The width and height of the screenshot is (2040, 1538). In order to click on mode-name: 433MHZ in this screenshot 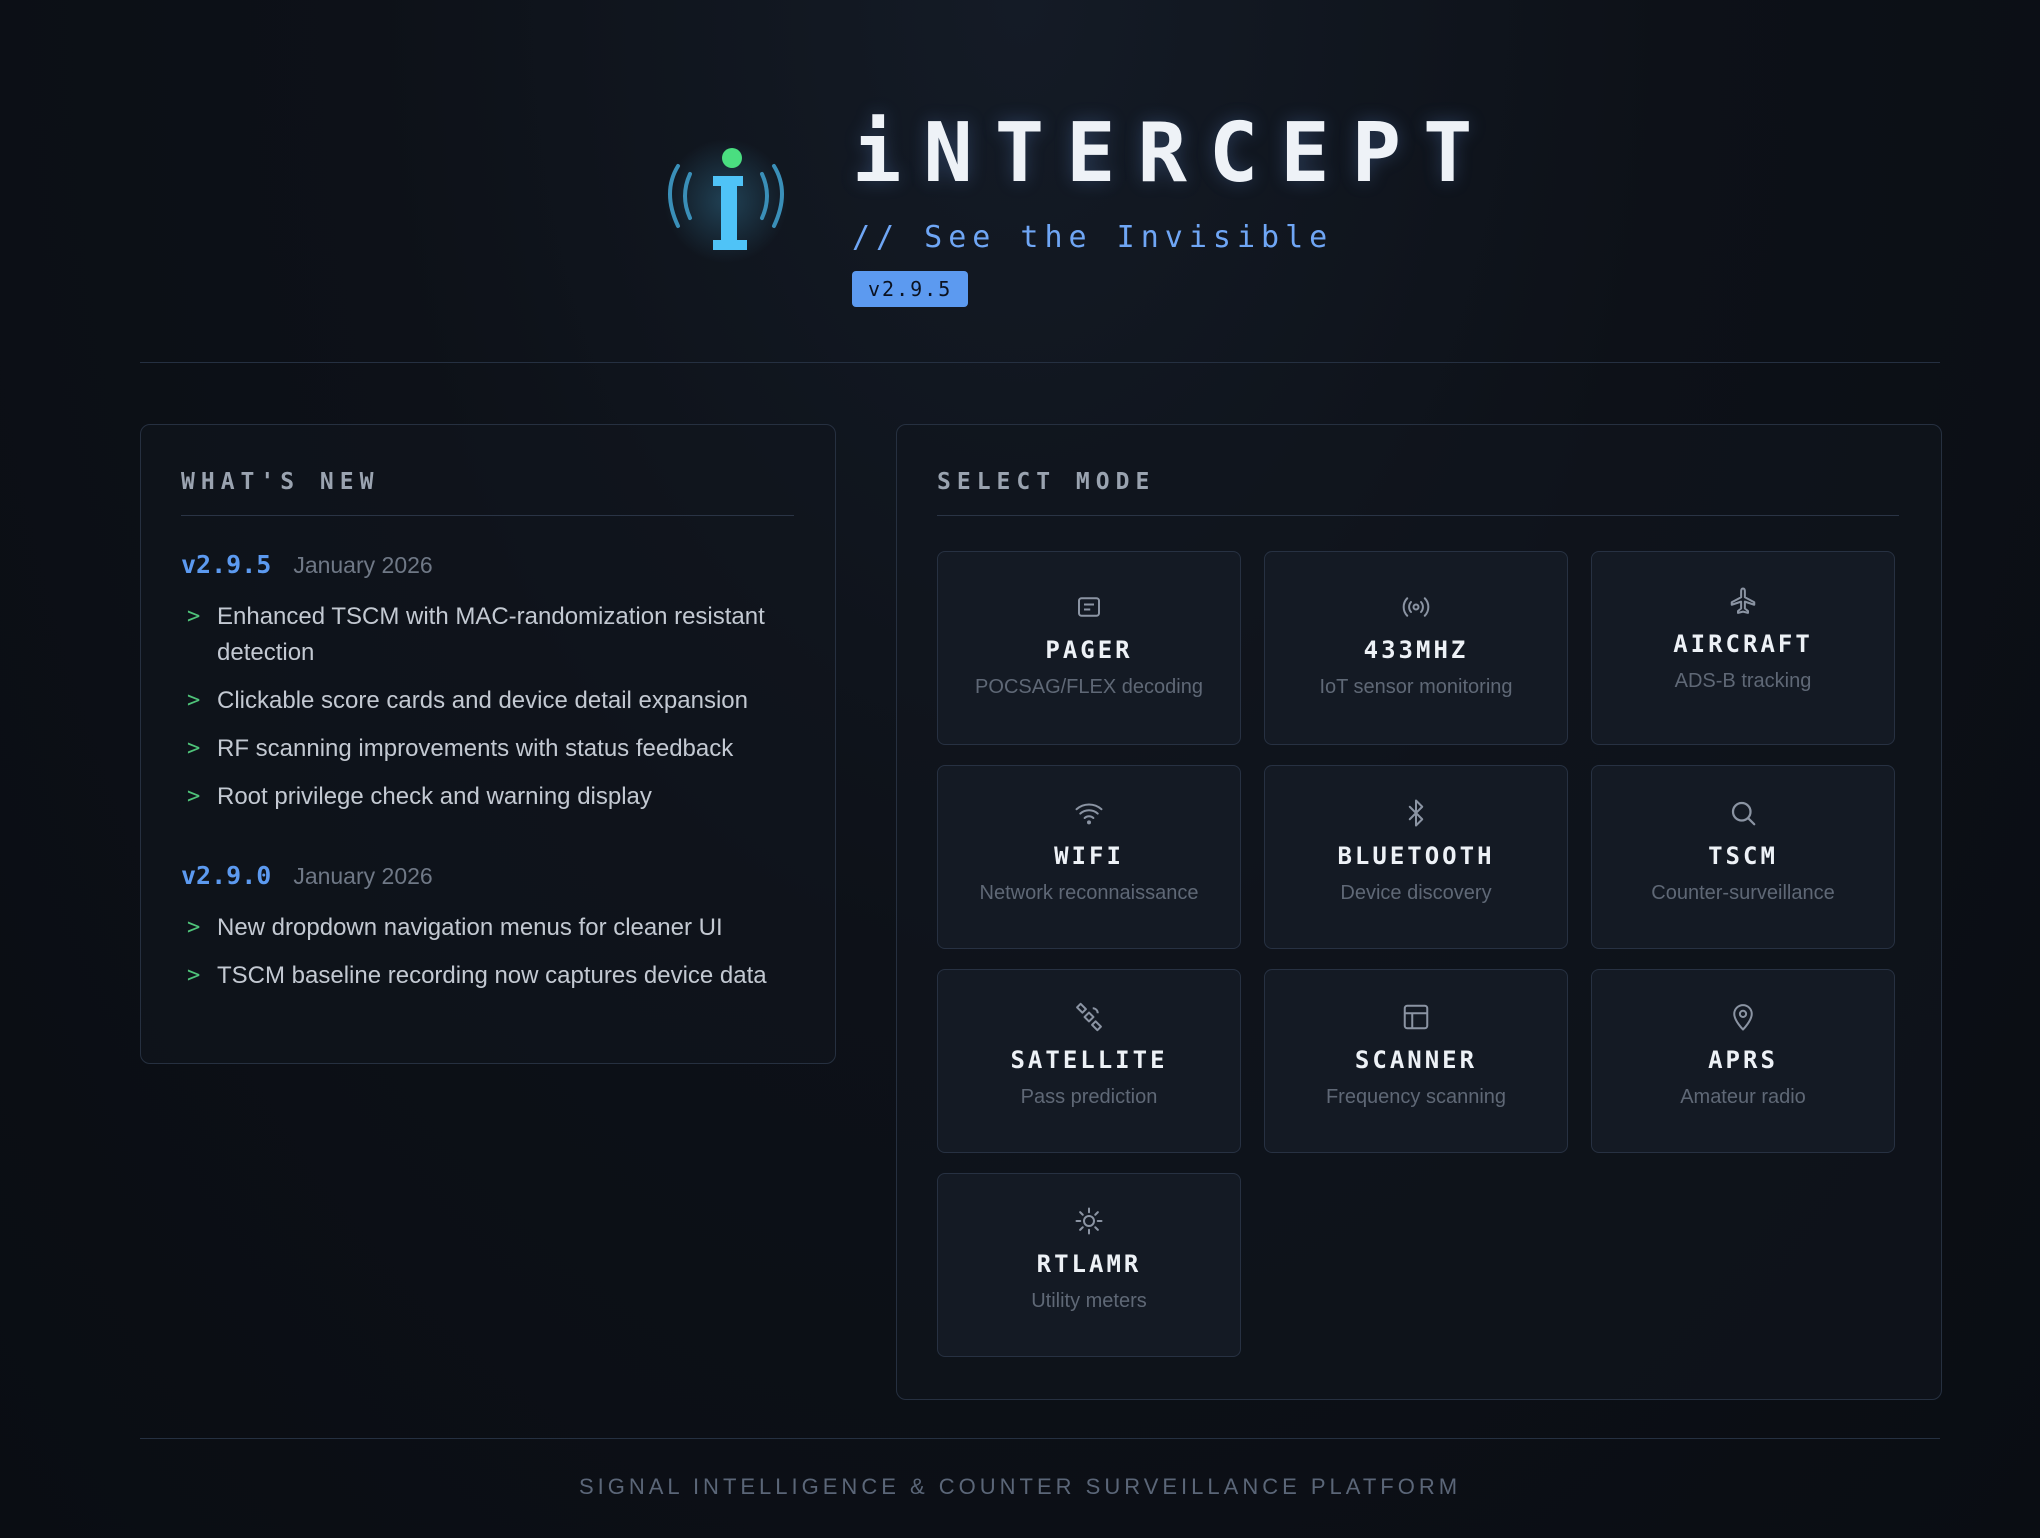, I will do `click(1416, 650)`.